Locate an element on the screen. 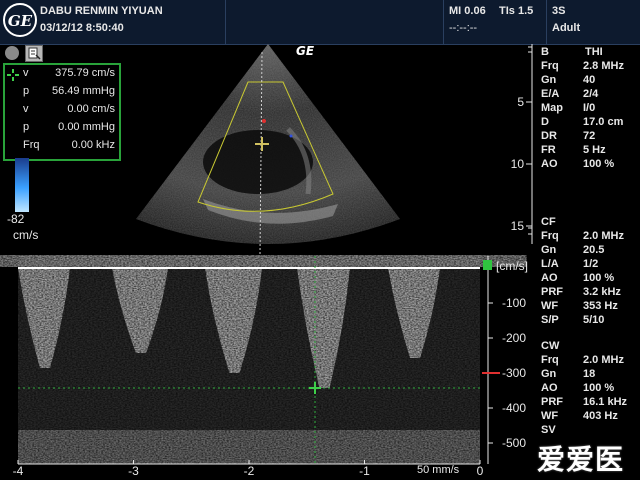 The height and width of the screenshot is (480, 640). doppler-unit-label: [cm/s] is located at coordinates (512, 266).